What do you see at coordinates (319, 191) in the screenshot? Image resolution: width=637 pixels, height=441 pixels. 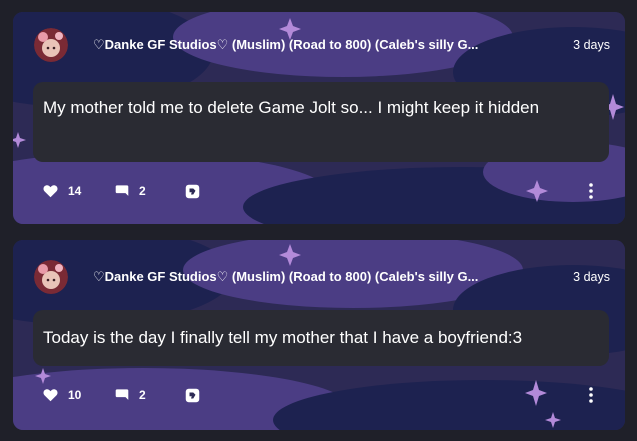 I see `post-actions: 14 2` at bounding box center [319, 191].